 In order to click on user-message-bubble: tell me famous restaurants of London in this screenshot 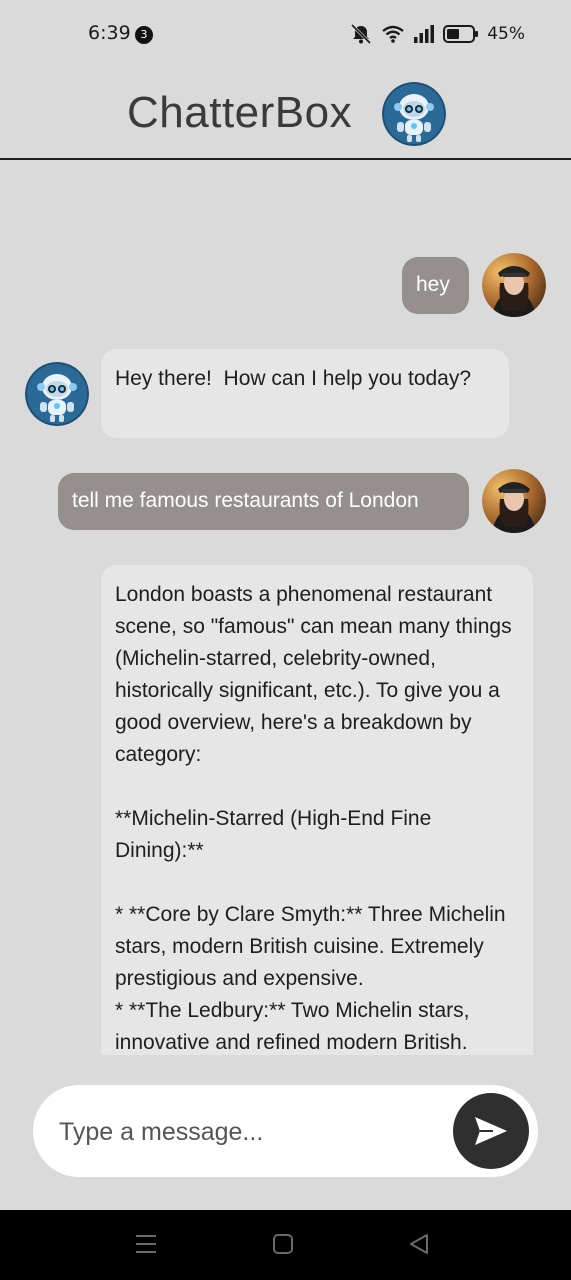, I will do `click(263, 501)`.